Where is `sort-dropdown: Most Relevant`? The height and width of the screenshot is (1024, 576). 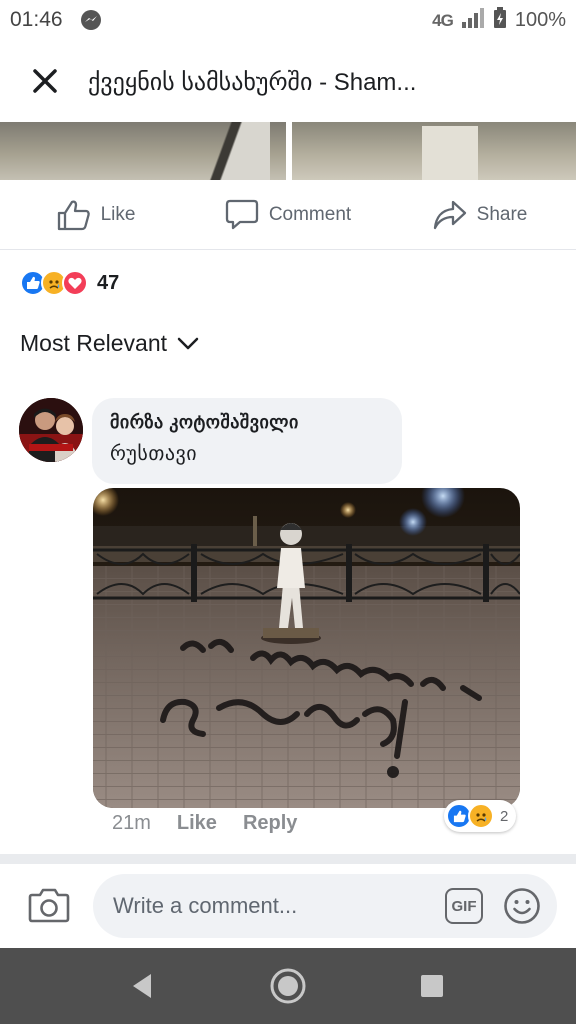
sort-dropdown: Most Relevant is located at coordinates (109, 343).